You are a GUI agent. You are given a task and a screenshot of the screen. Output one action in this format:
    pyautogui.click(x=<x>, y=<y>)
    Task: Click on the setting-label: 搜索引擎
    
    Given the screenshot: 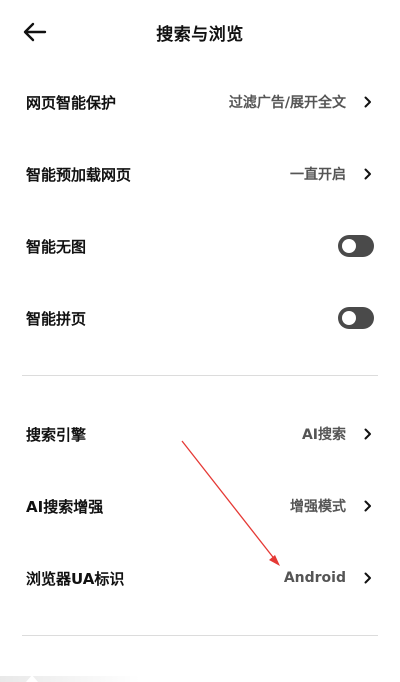 What is the action you would take?
    pyautogui.click(x=56, y=434)
    